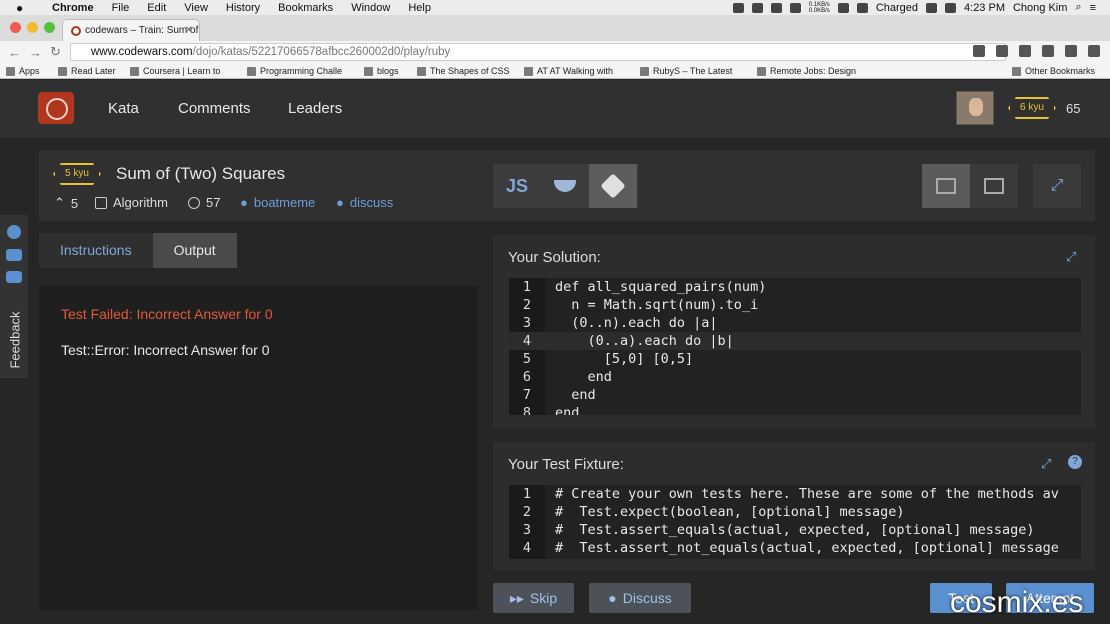 Image resolution: width=1110 pixels, height=624 pixels. Describe the element at coordinates (194, 250) in the screenshot. I see `tab-output: Output` at that location.